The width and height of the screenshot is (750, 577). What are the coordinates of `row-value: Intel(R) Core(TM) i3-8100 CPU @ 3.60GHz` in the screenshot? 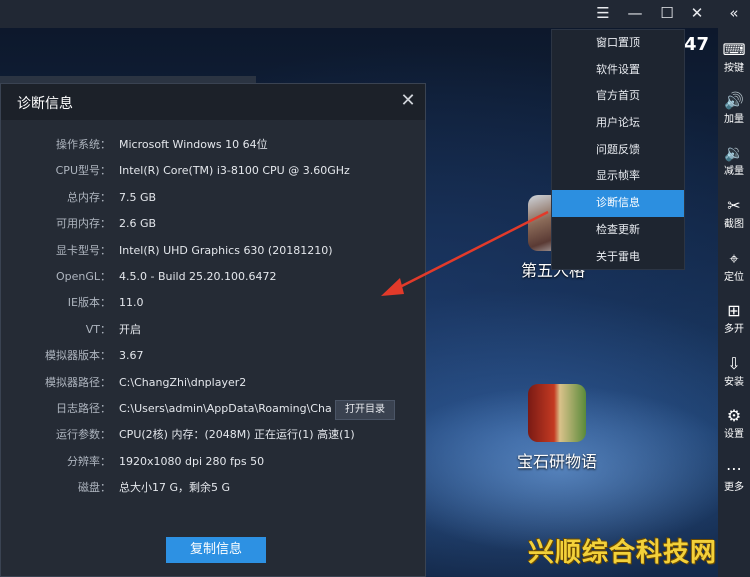 It's located at (234, 171).